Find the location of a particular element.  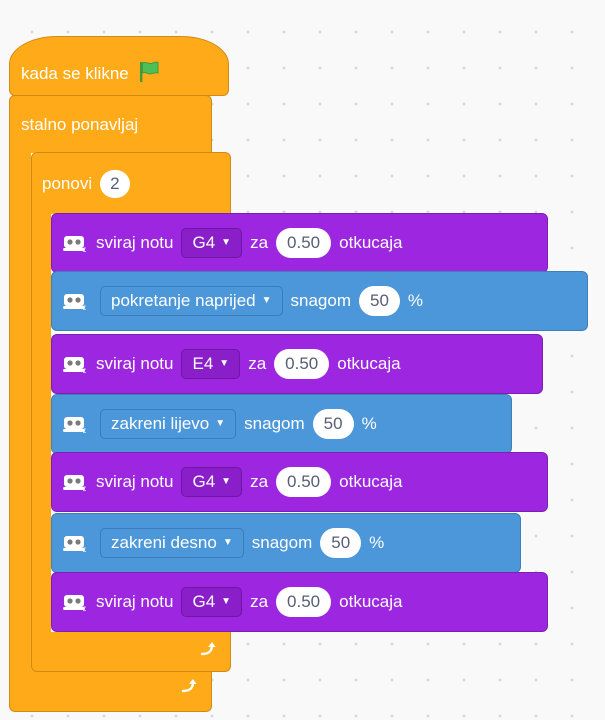

motor-power-block: c pokretanje naprijed ▼ snagom 50% is located at coordinates (319, 301).